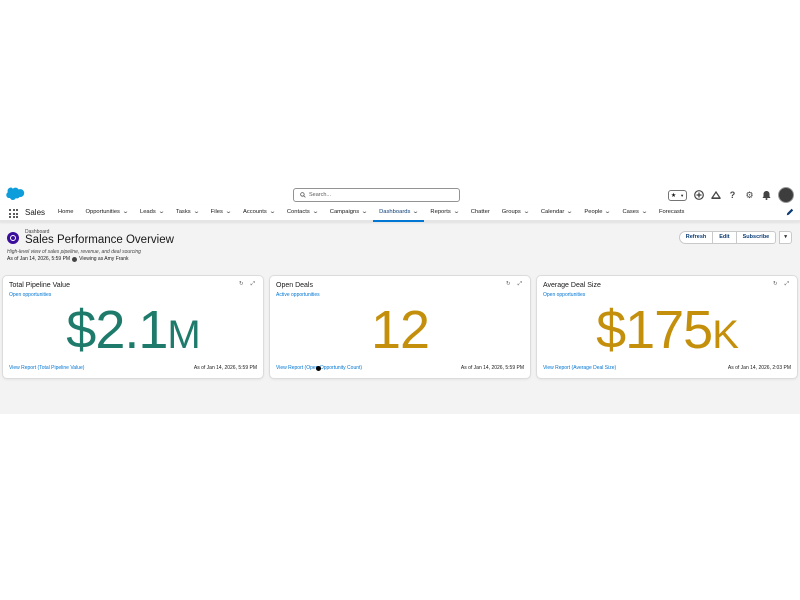 This screenshot has width=800, height=600. I want to click on subscribe-button: Subscribe, so click(756, 237).